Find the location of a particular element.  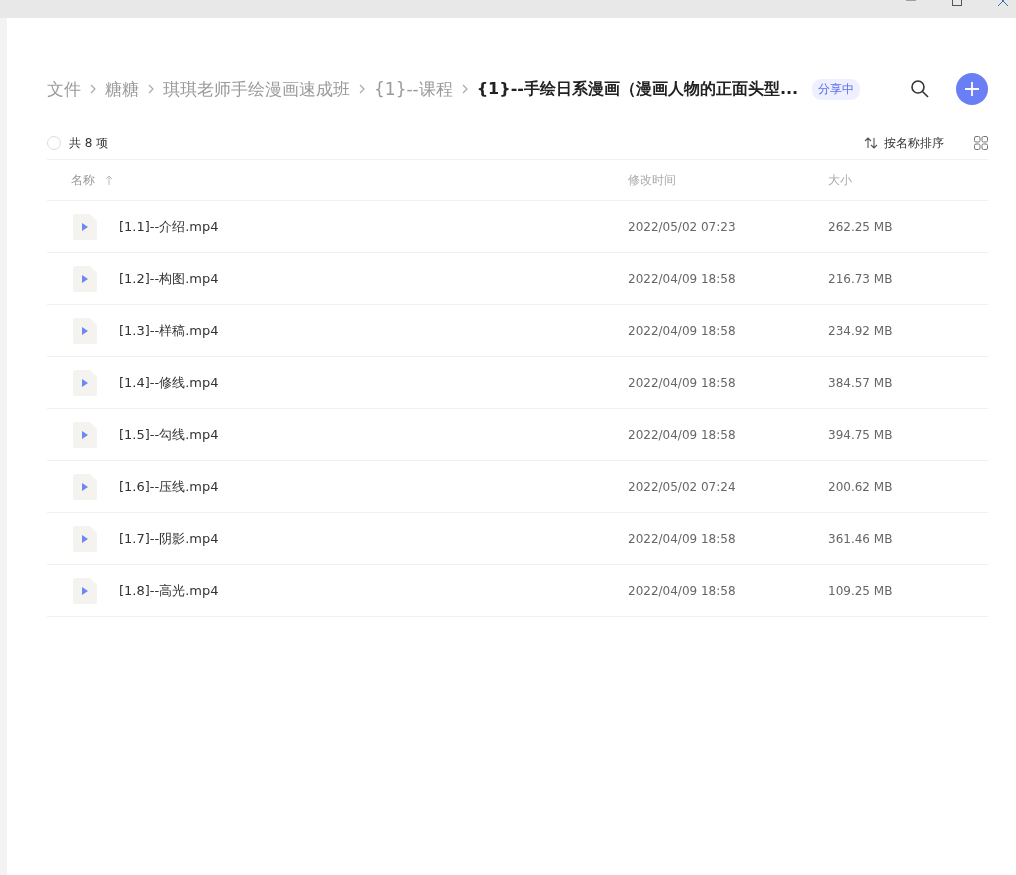

sort-icon is located at coordinates (871, 143).